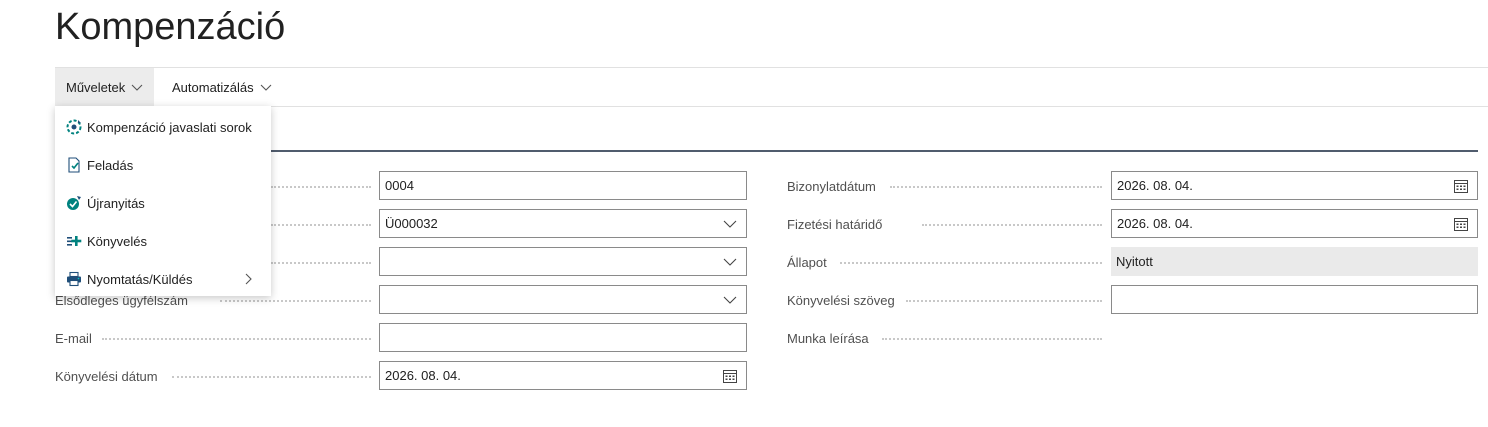  I want to click on section-divider, so click(874, 151).